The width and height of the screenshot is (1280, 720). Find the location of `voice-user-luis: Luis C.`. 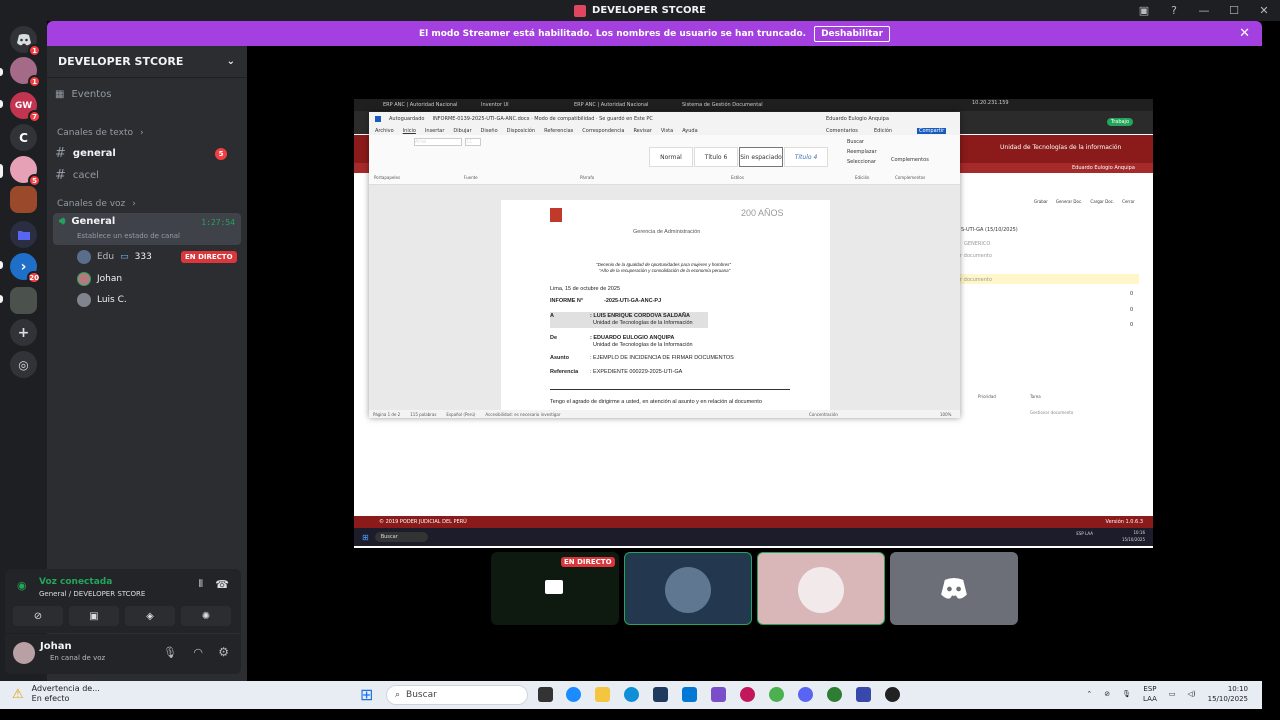

voice-user-luis: Luis C. is located at coordinates (102, 300).